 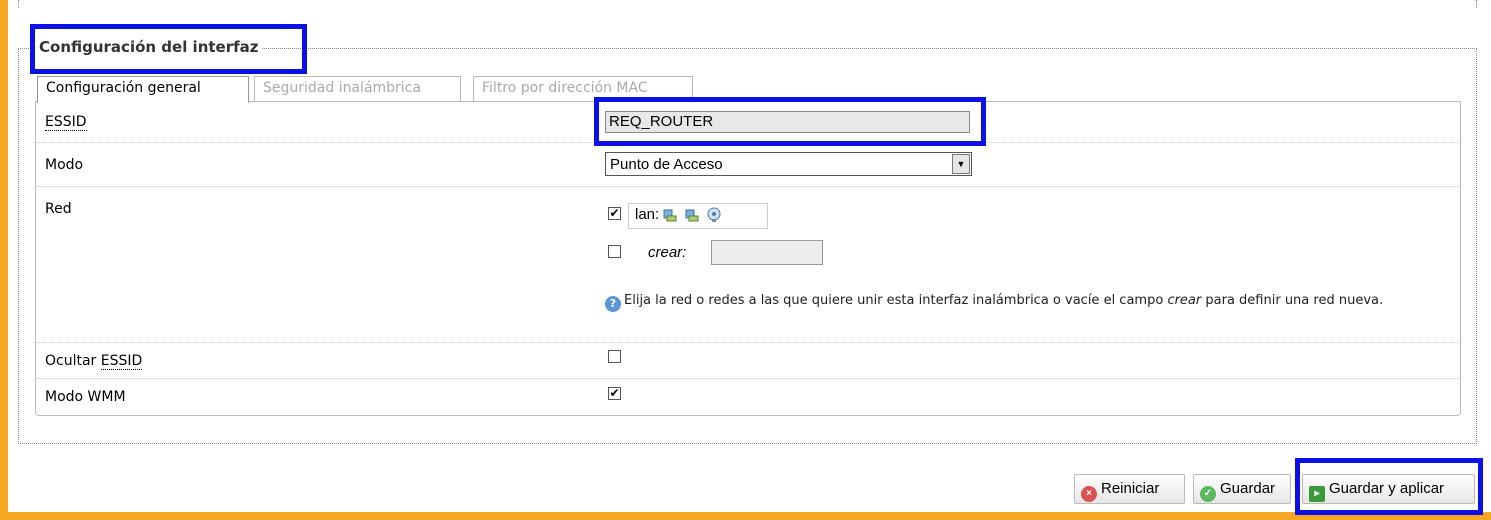 I want to click on left-accent-bar, so click(x=4, y=260).